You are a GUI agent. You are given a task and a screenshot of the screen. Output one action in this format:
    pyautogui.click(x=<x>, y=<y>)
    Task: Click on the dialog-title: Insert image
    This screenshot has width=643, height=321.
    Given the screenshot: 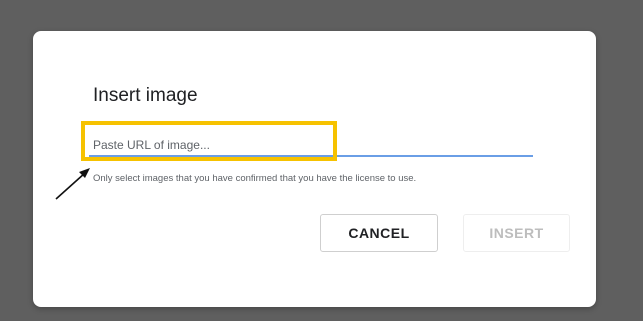 What is the action you would take?
    pyautogui.click(x=145, y=95)
    